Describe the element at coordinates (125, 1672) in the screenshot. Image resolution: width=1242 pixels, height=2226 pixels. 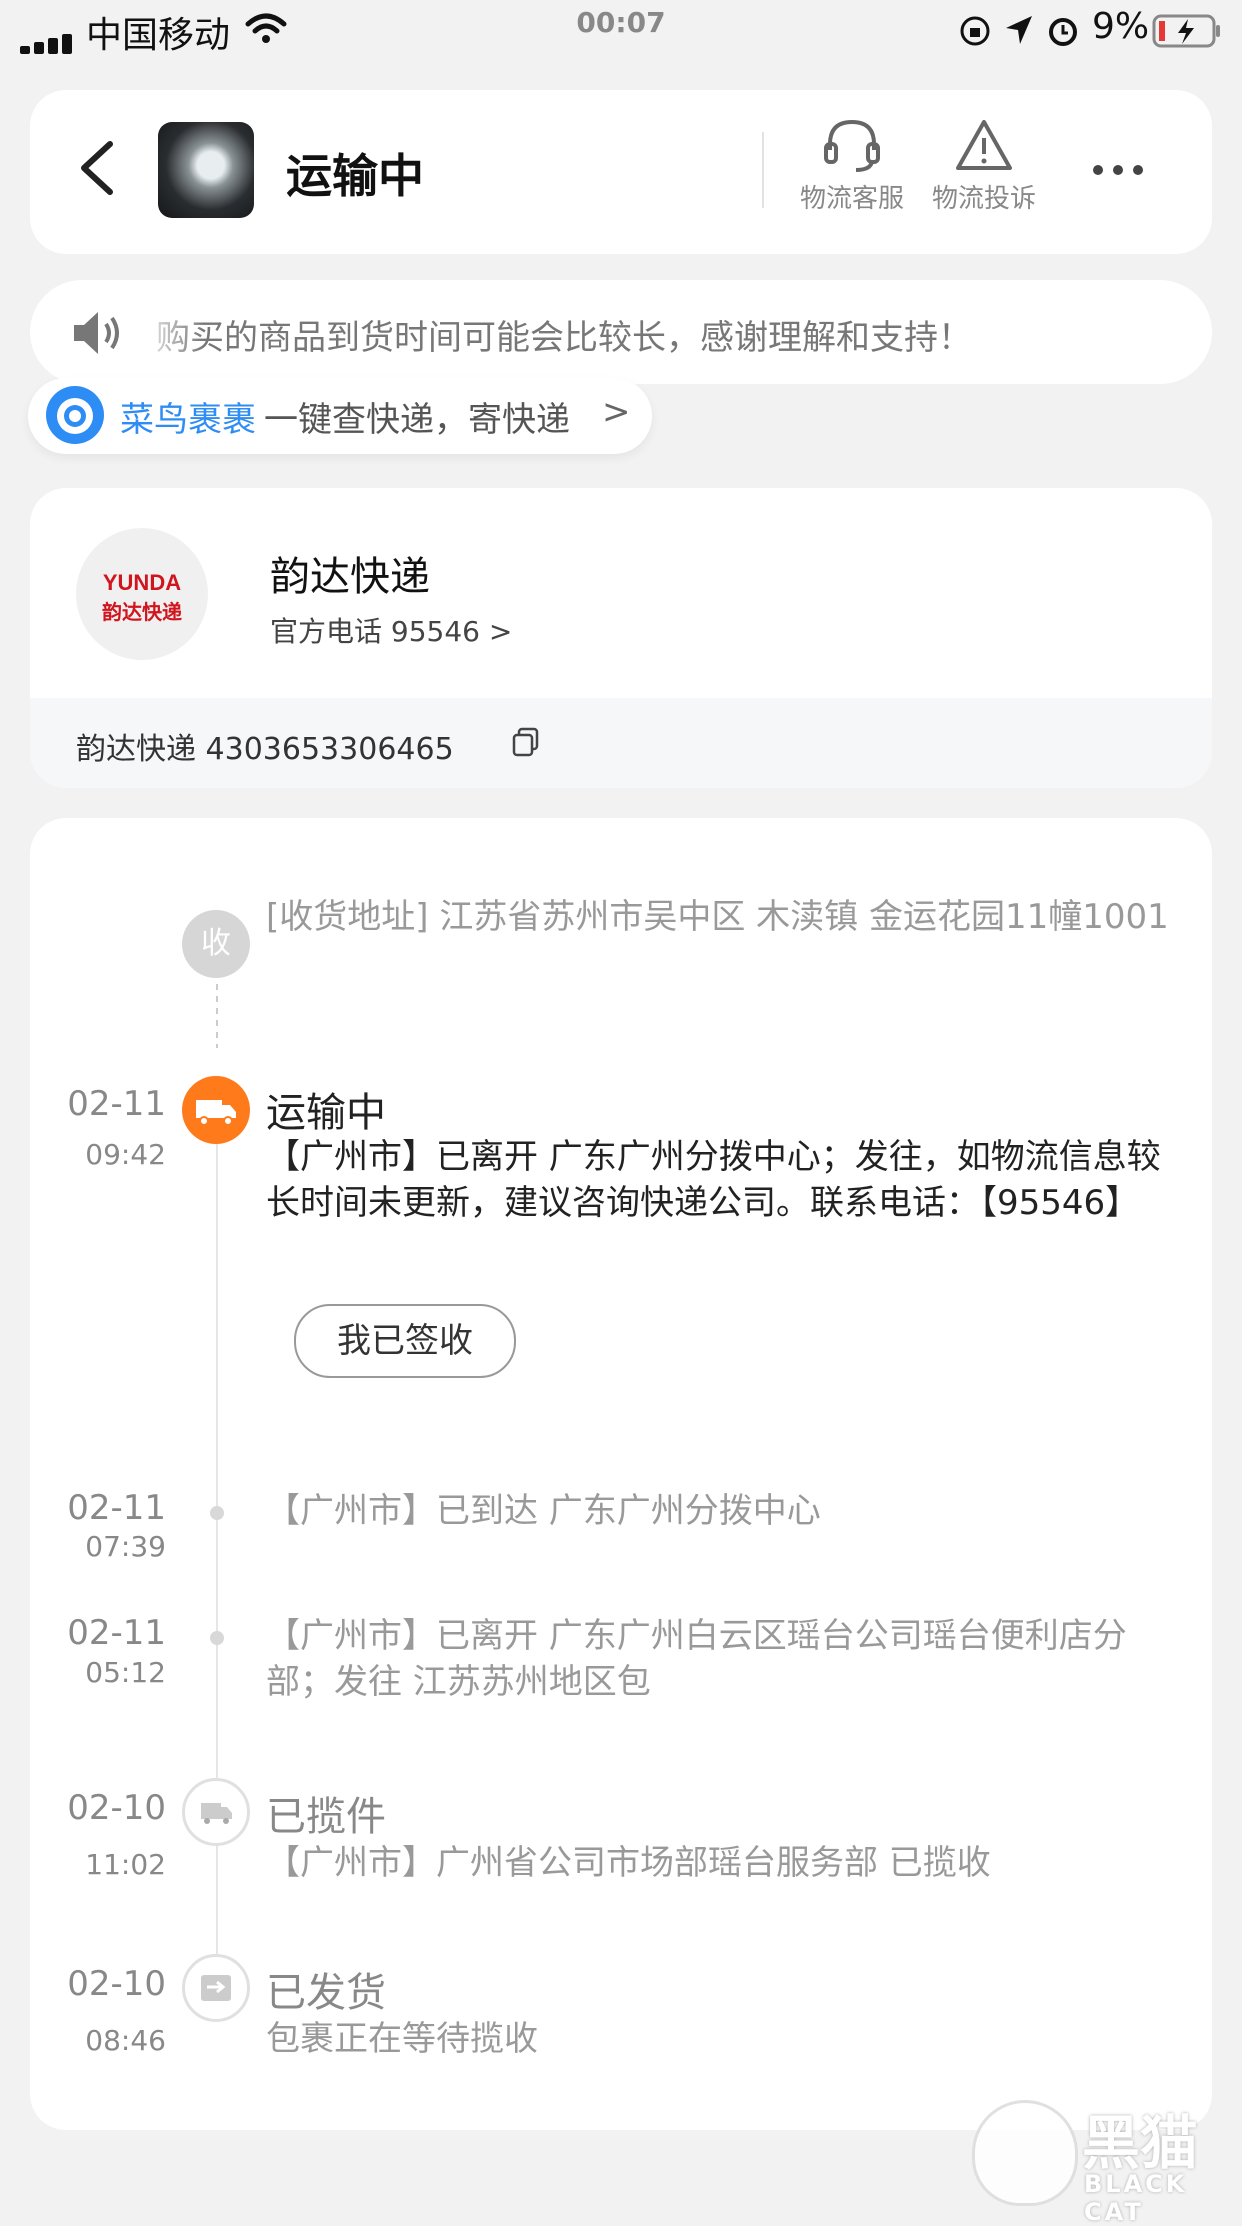
I see `event-time: 05:12` at that location.